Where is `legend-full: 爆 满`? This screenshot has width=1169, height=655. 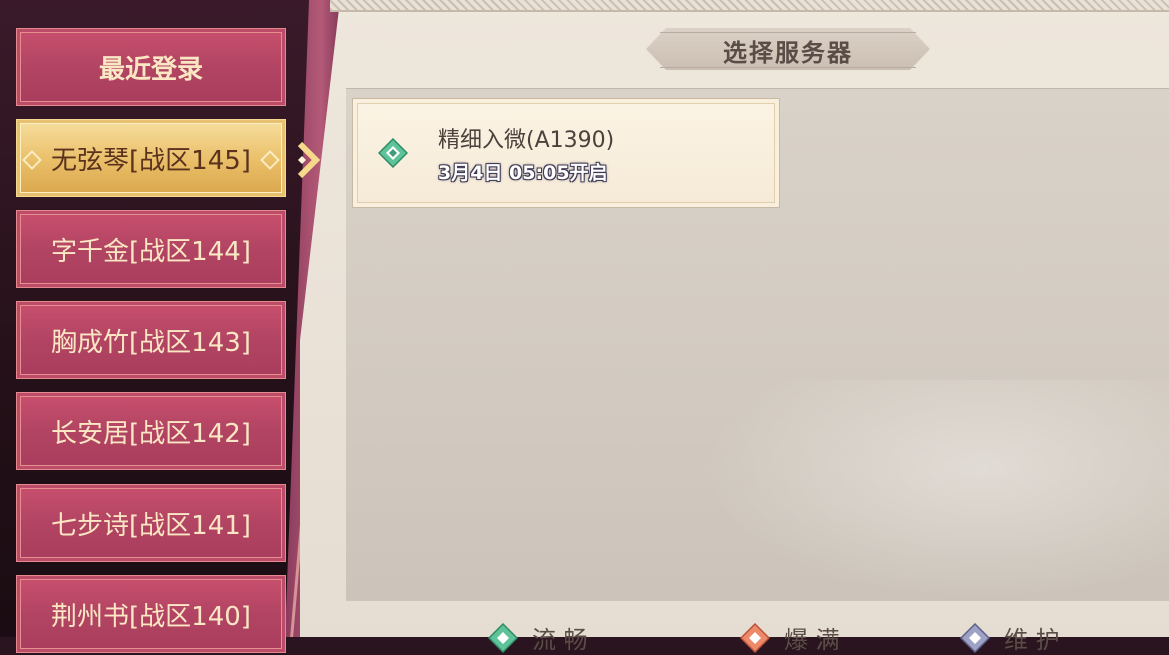 legend-full: 爆 满 is located at coordinates (790, 637).